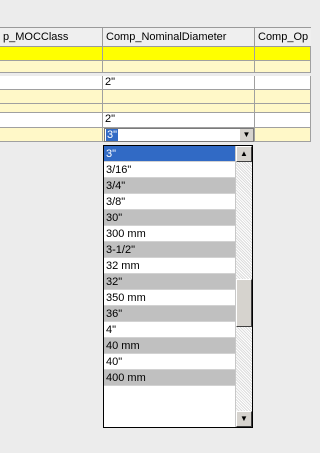 Image resolution: width=320 pixels, height=453 pixels. Describe the element at coordinates (244, 419) in the screenshot. I see `arrow-down-icon: ▼` at that location.